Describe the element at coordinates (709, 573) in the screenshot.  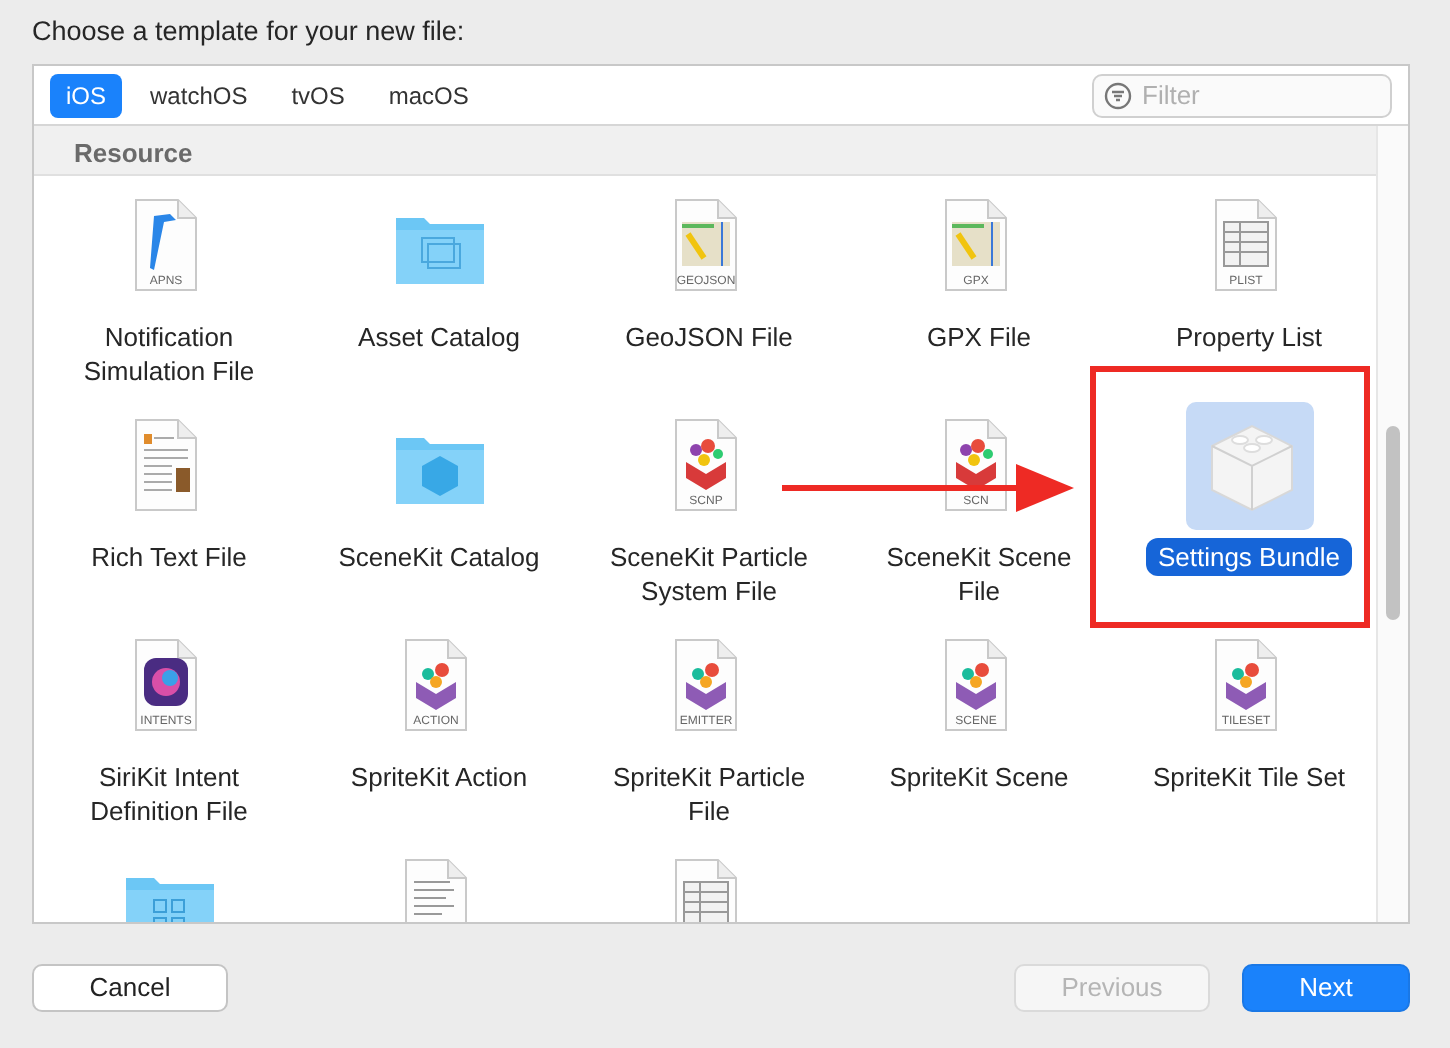
I see `template-label: SceneKit Particle System File` at that location.